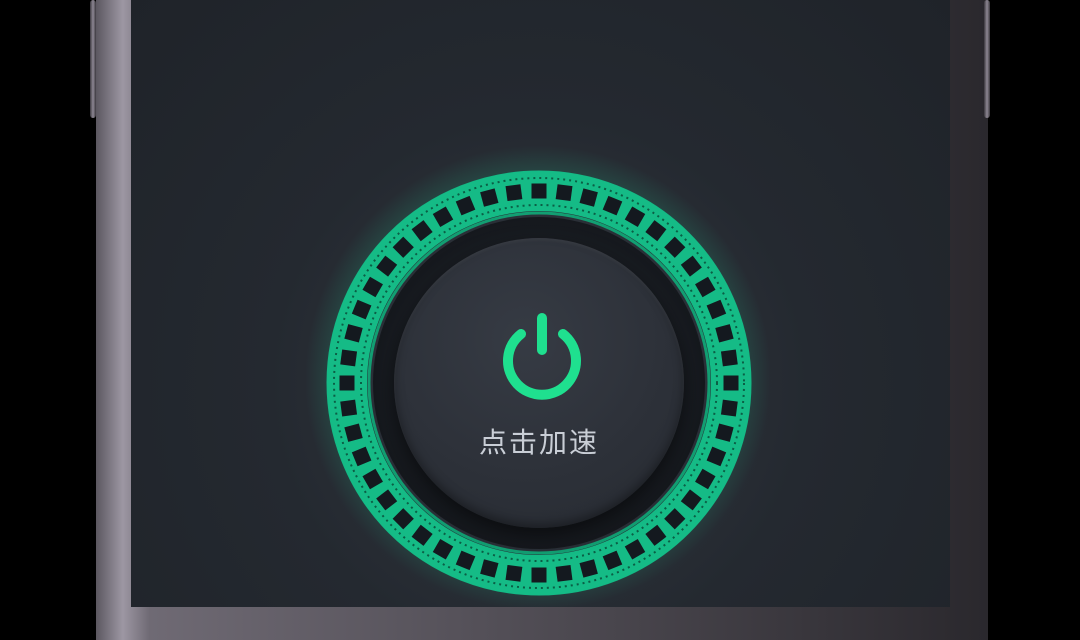 The width and height of the screenshot is (1080, 640). What do you see at coordinates (538, 442) in the screenshot?
I see `accelerate-label: 点击加速` at bounding box center [538, 442].